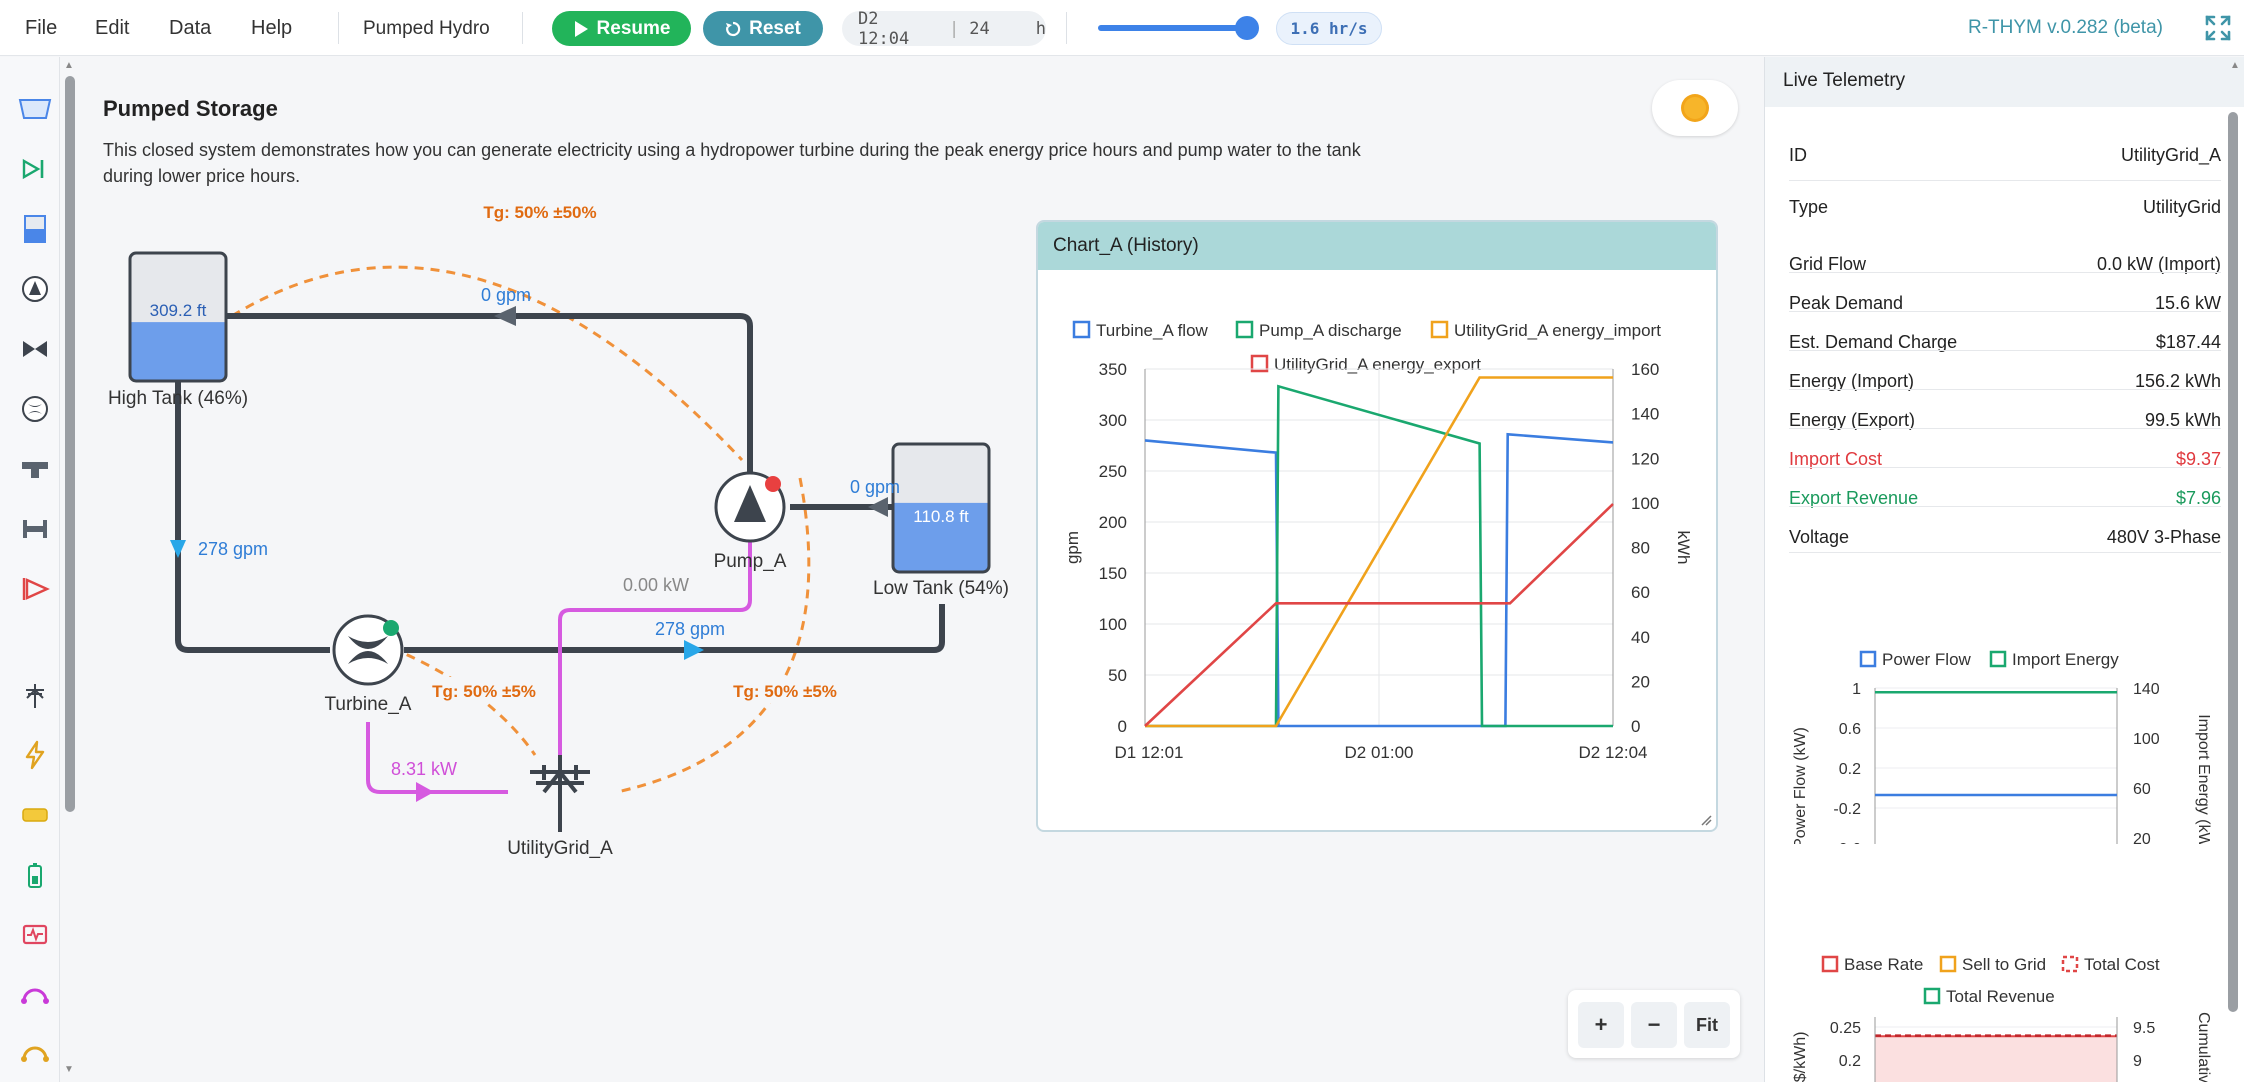 The width and height of the screenshot is (2244, 1082). I want to click on sun-icon, so click(1695, 108).